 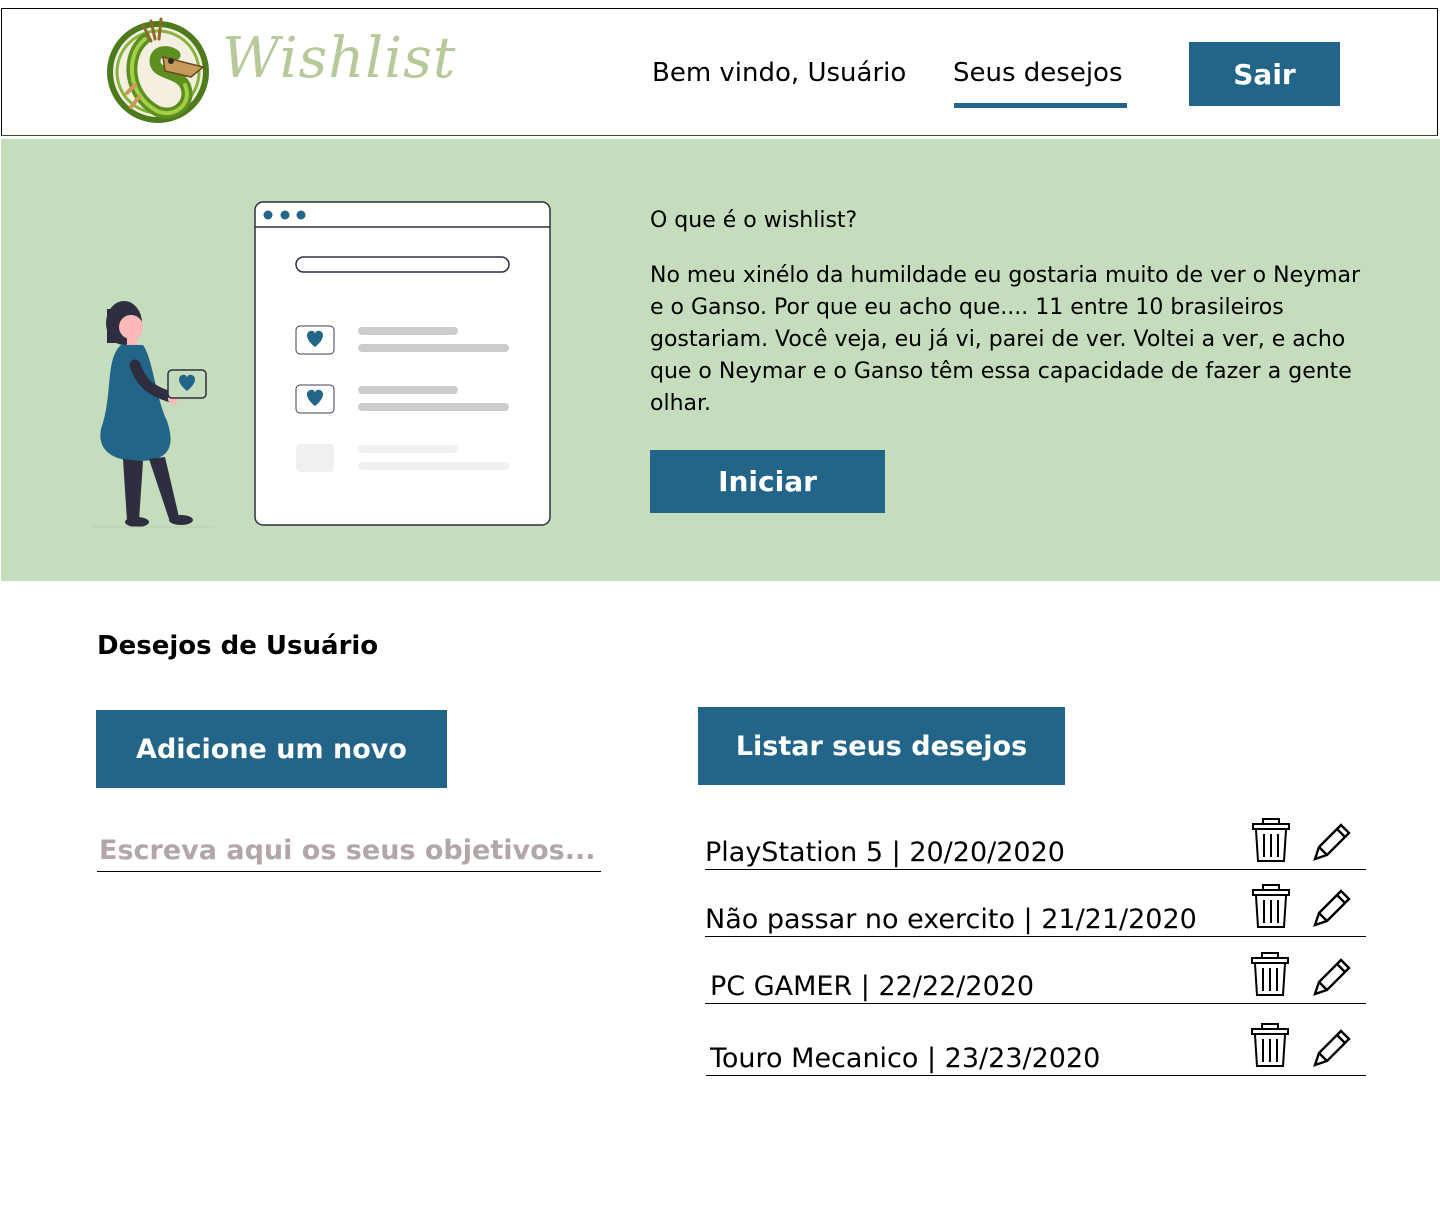 I want to click on list-item: PlayStation 5 | 20/20/2020, so click(x=1035, y=840).